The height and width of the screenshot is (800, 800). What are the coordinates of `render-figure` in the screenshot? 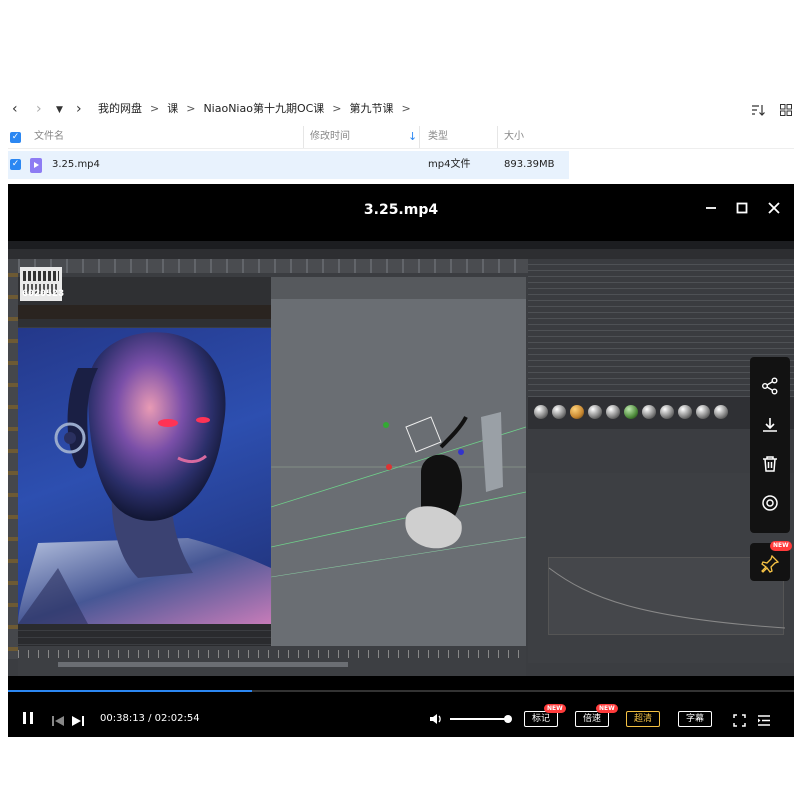 It's located at (144, 478).